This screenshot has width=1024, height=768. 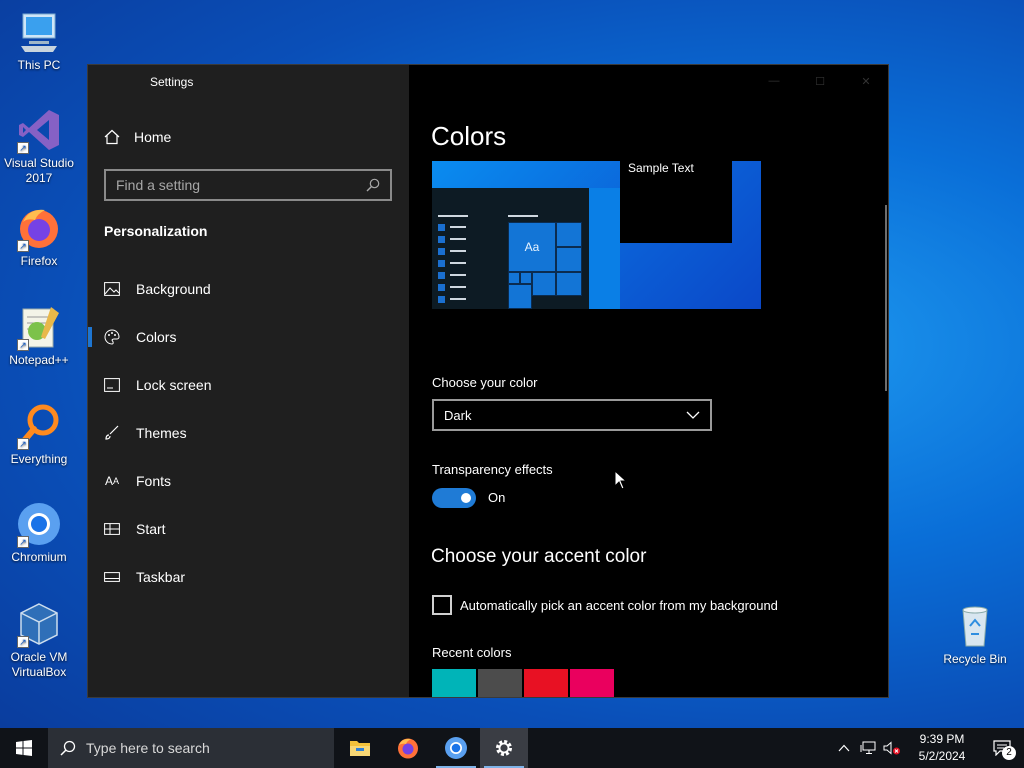 I want to click on sidebar-item-themes: Themes, so click(x=248, y=433).